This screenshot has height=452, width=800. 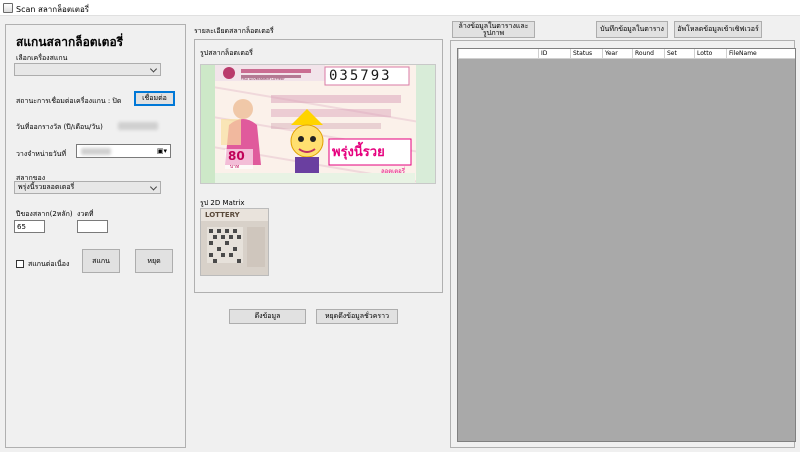 I want to click on matrix-code-illustration, so click(x=234, y=242).